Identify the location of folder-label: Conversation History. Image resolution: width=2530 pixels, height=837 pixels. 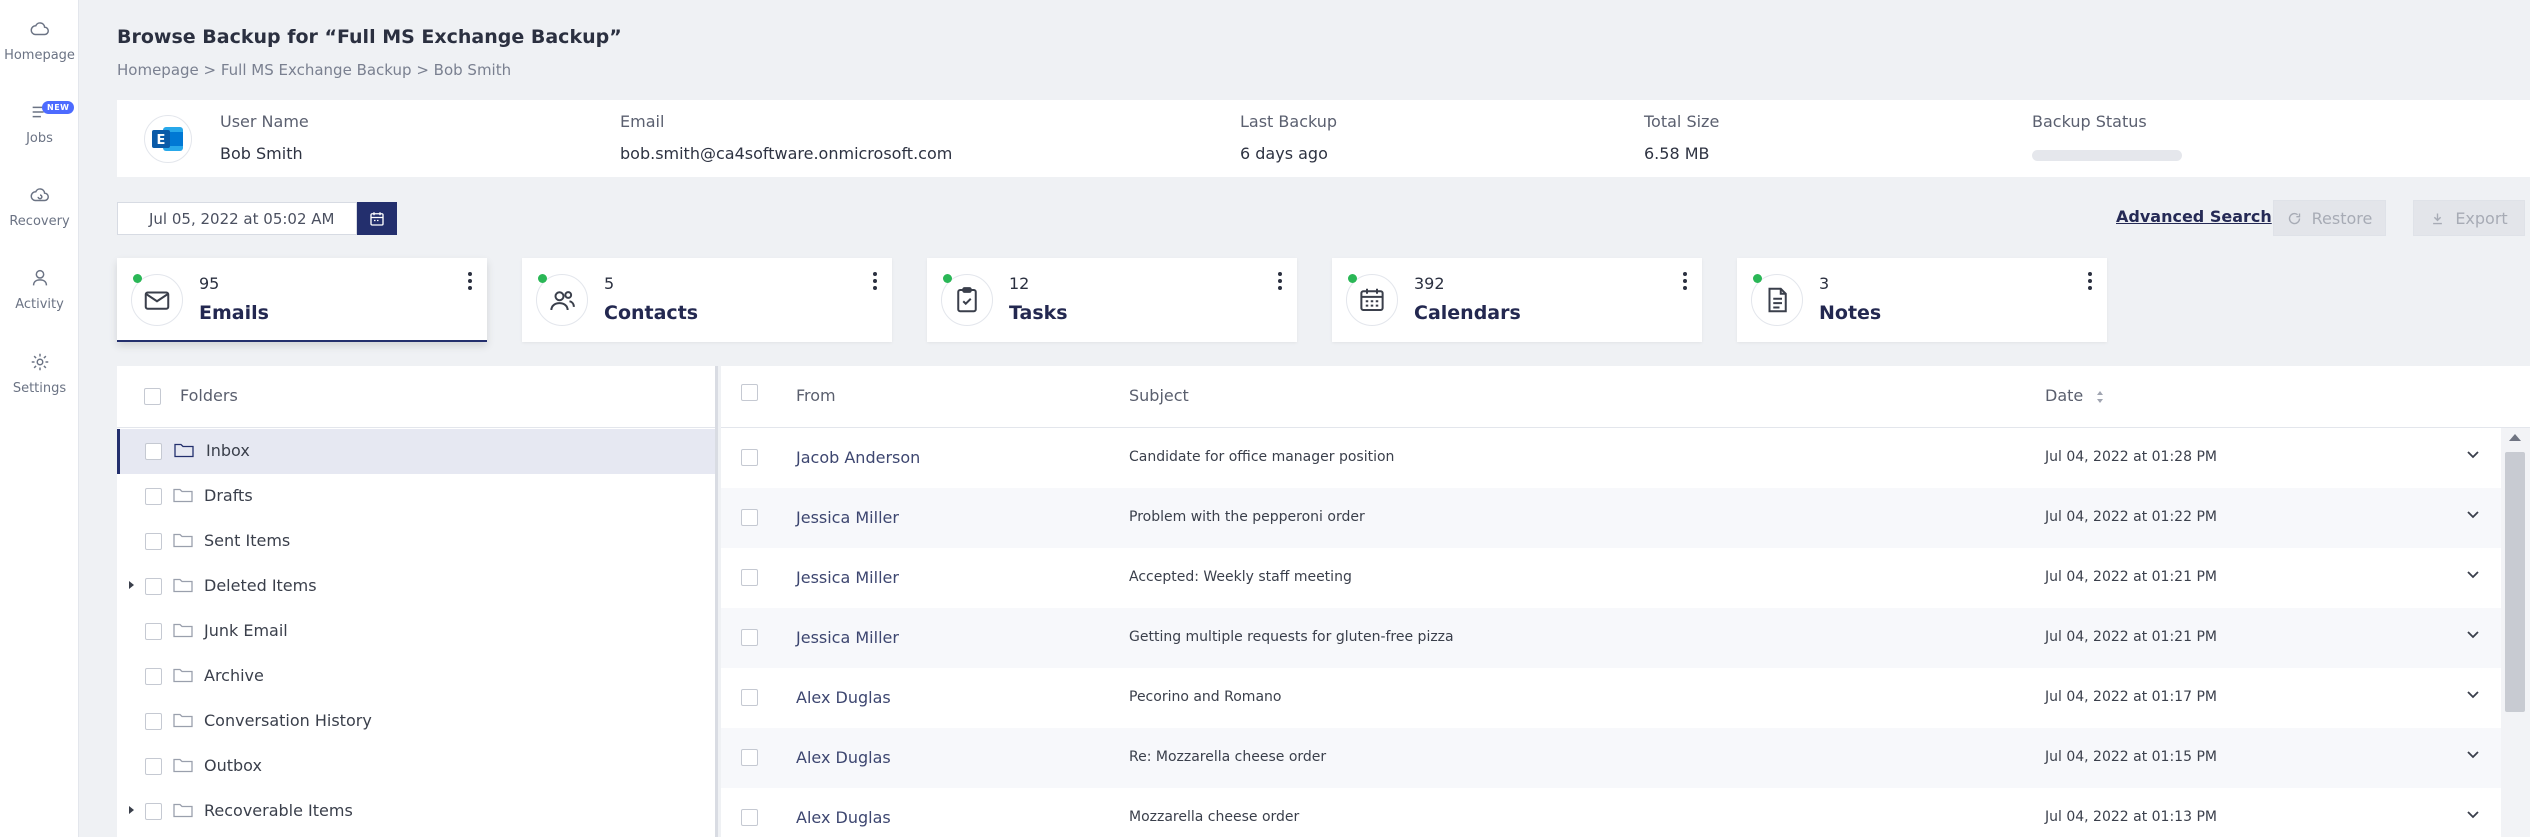
(288, 720).